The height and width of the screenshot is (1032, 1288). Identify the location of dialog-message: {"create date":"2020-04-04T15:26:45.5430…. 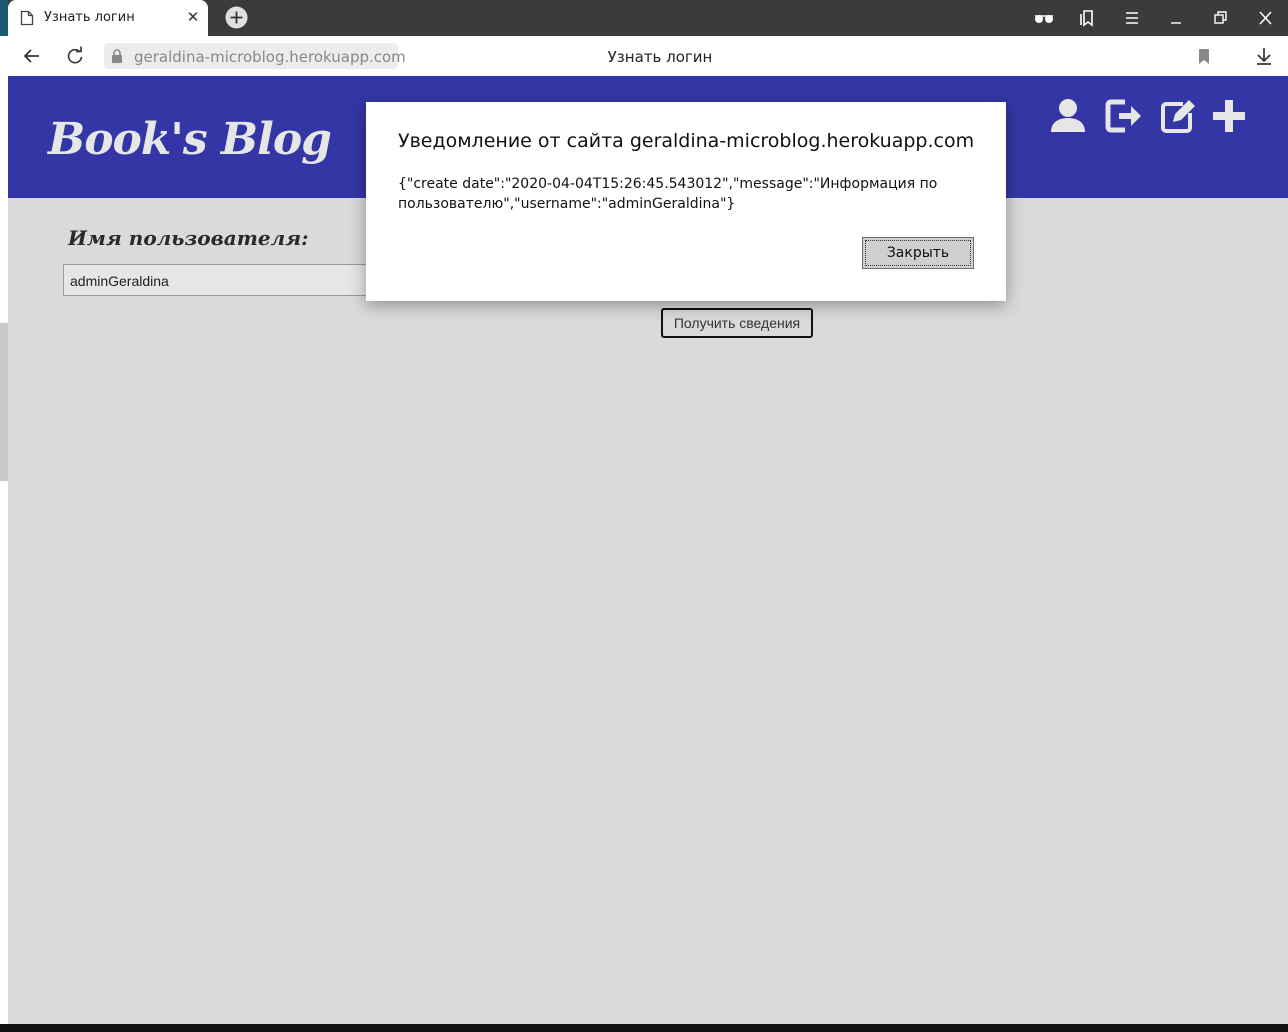
(668, 194).